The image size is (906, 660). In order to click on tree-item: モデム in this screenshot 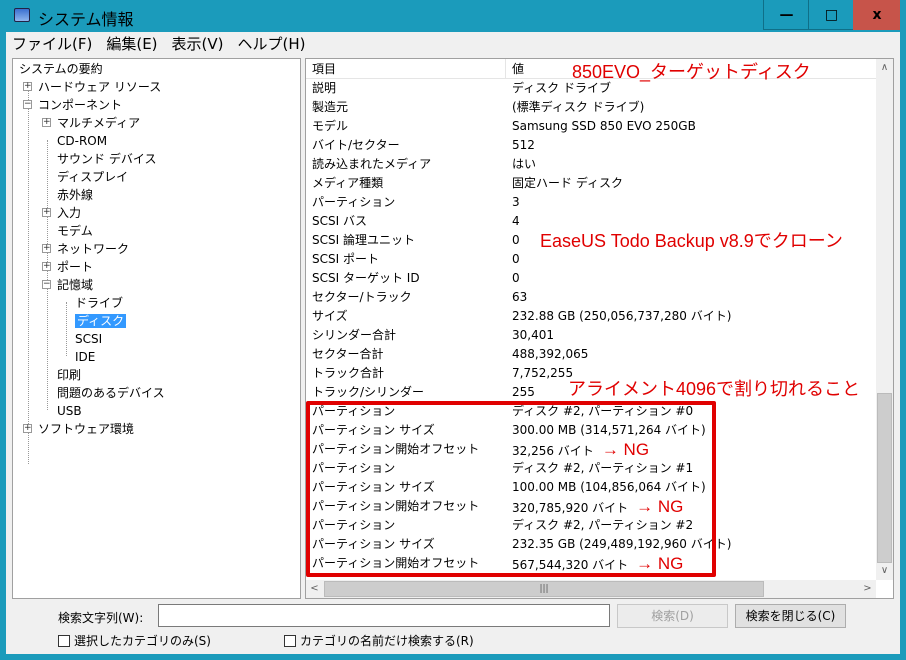, I will do `click(75, 231)`.